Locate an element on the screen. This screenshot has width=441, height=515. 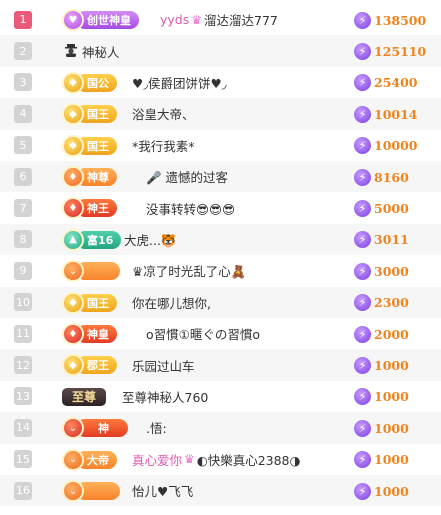
rank-number: 5 is located at coordinates (23, 145).